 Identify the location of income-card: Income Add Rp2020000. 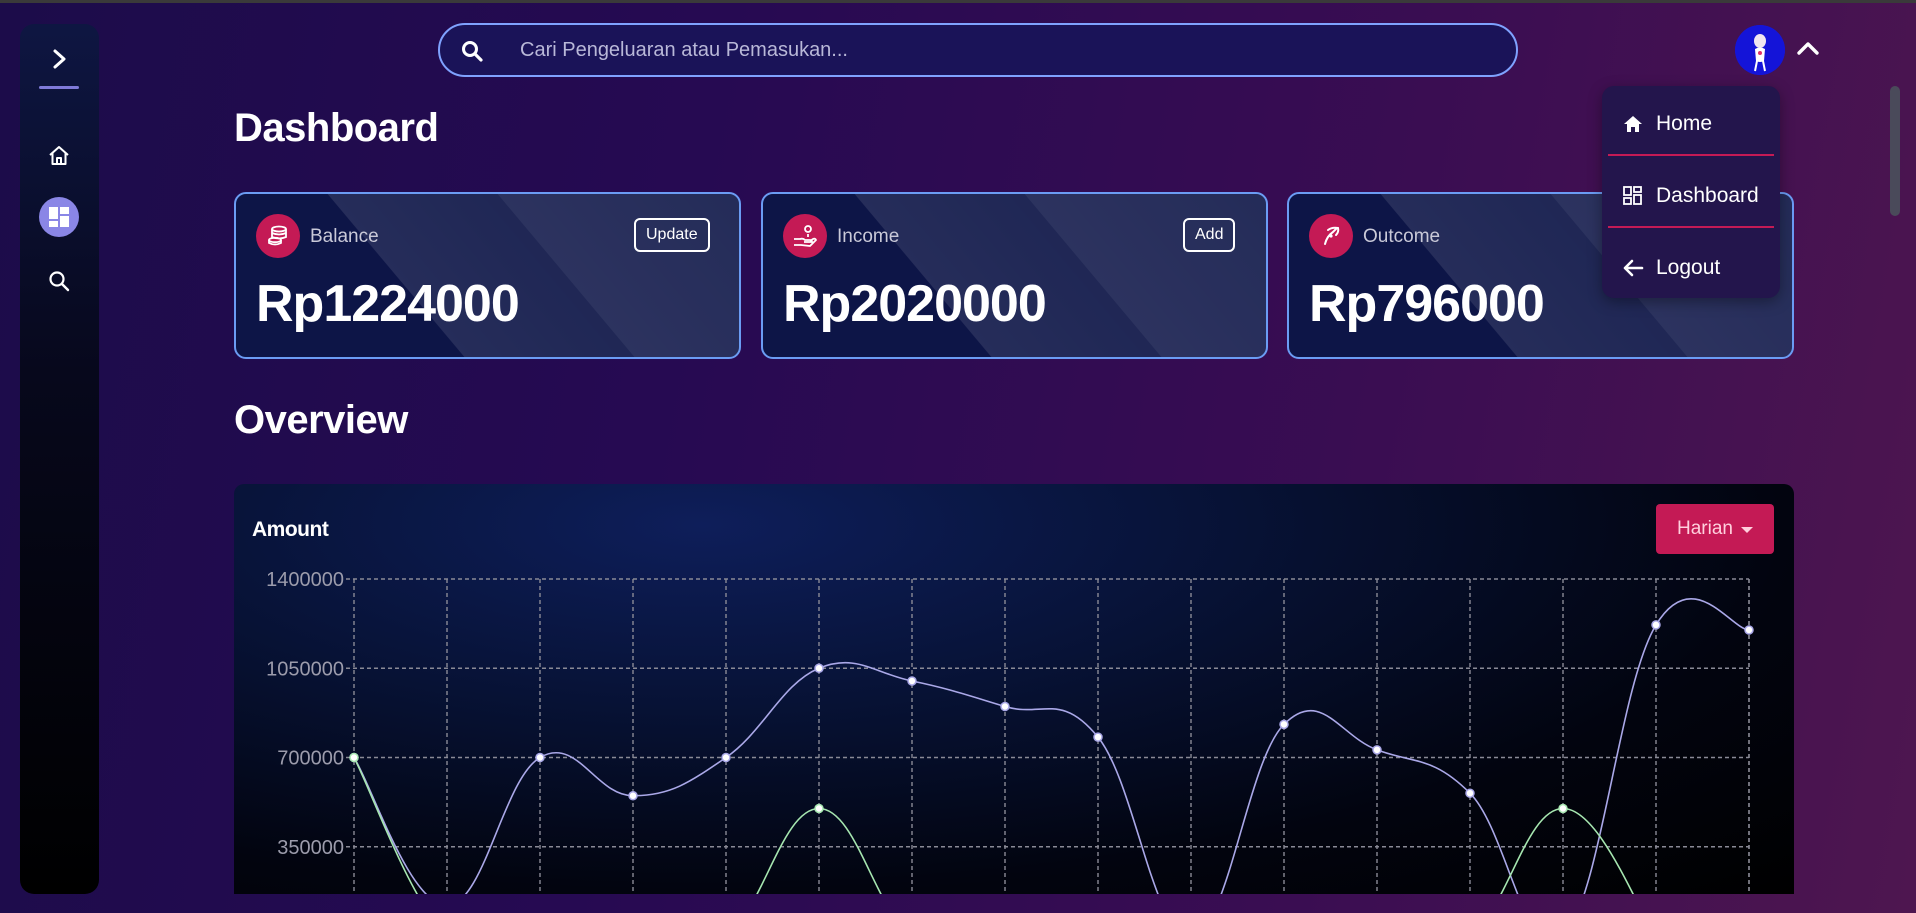
(1014, 275).